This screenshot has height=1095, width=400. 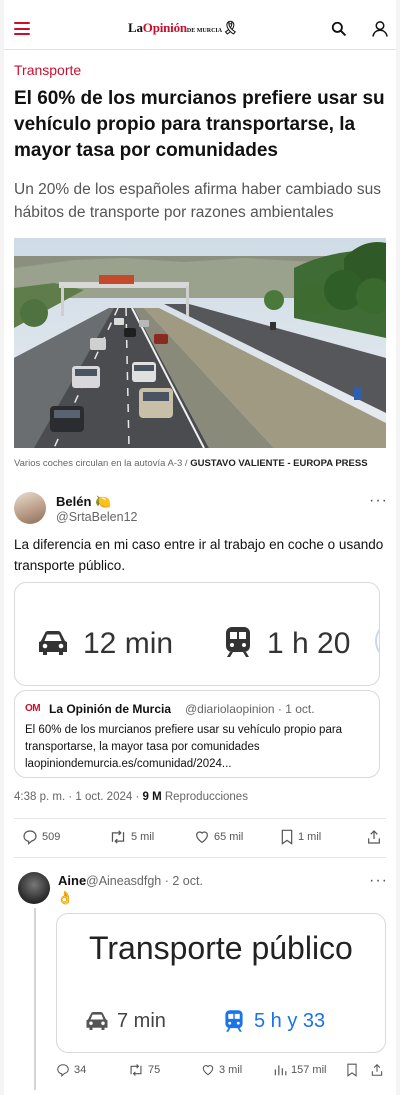 I want to click on search-icon, so click(x=339, y=29).